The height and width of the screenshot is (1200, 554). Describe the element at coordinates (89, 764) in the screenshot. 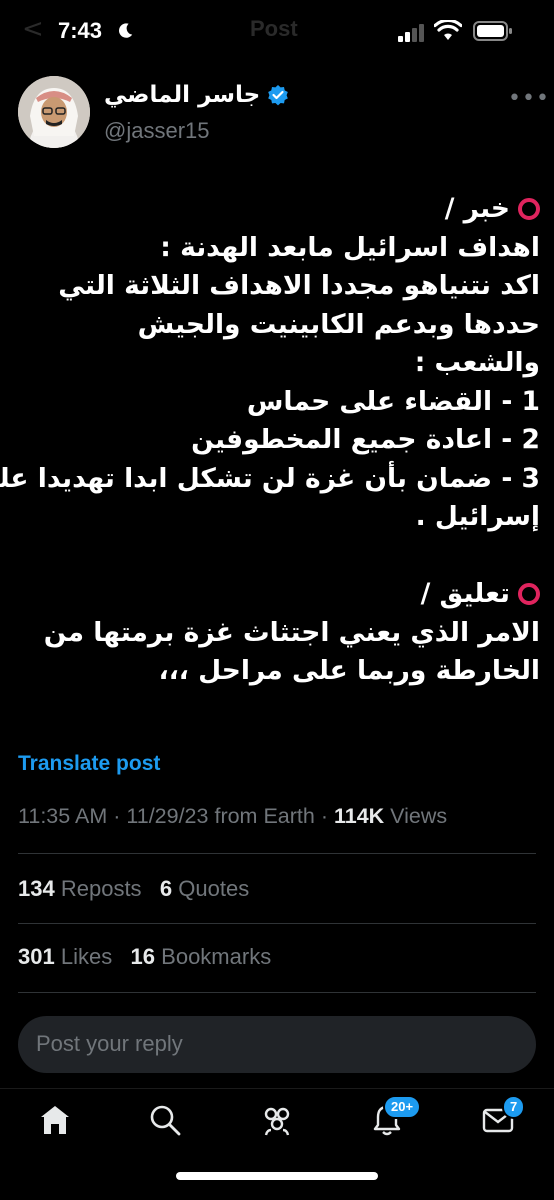

I see `translate-post-link: Translate post` at that location.